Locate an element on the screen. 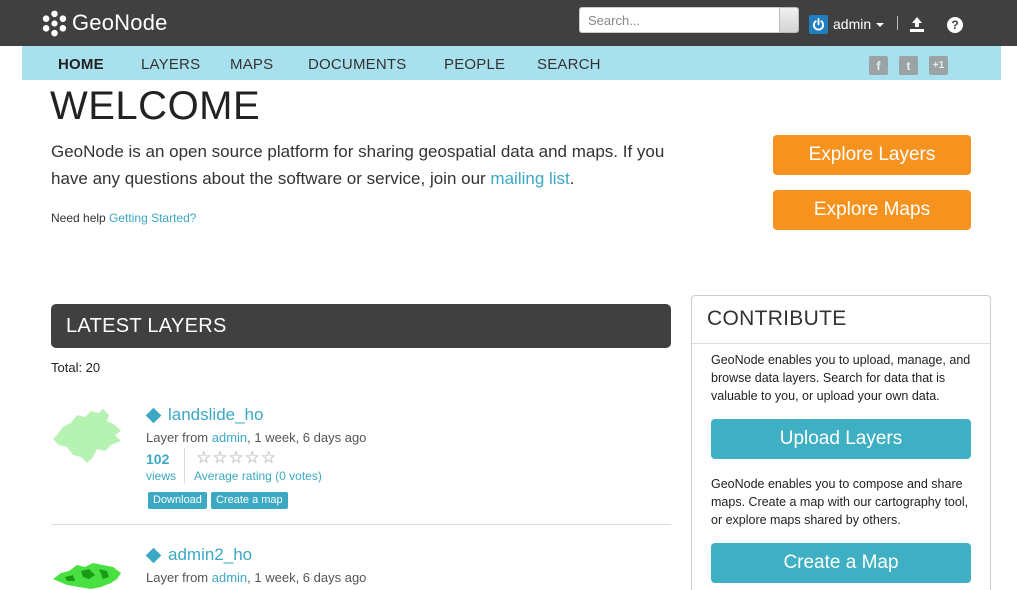 The image size is (1017, 590). views-count: 102 is located at coordinates (158, 459).